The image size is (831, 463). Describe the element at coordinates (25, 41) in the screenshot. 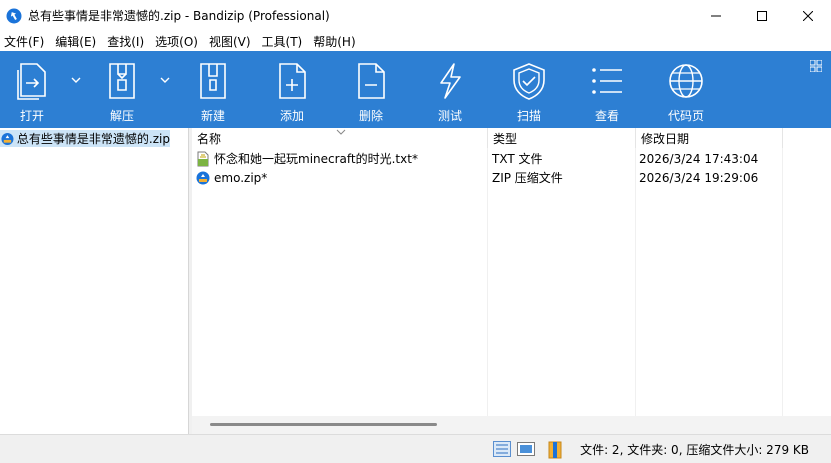

I see `menu-file: 文件(F)` at that location.